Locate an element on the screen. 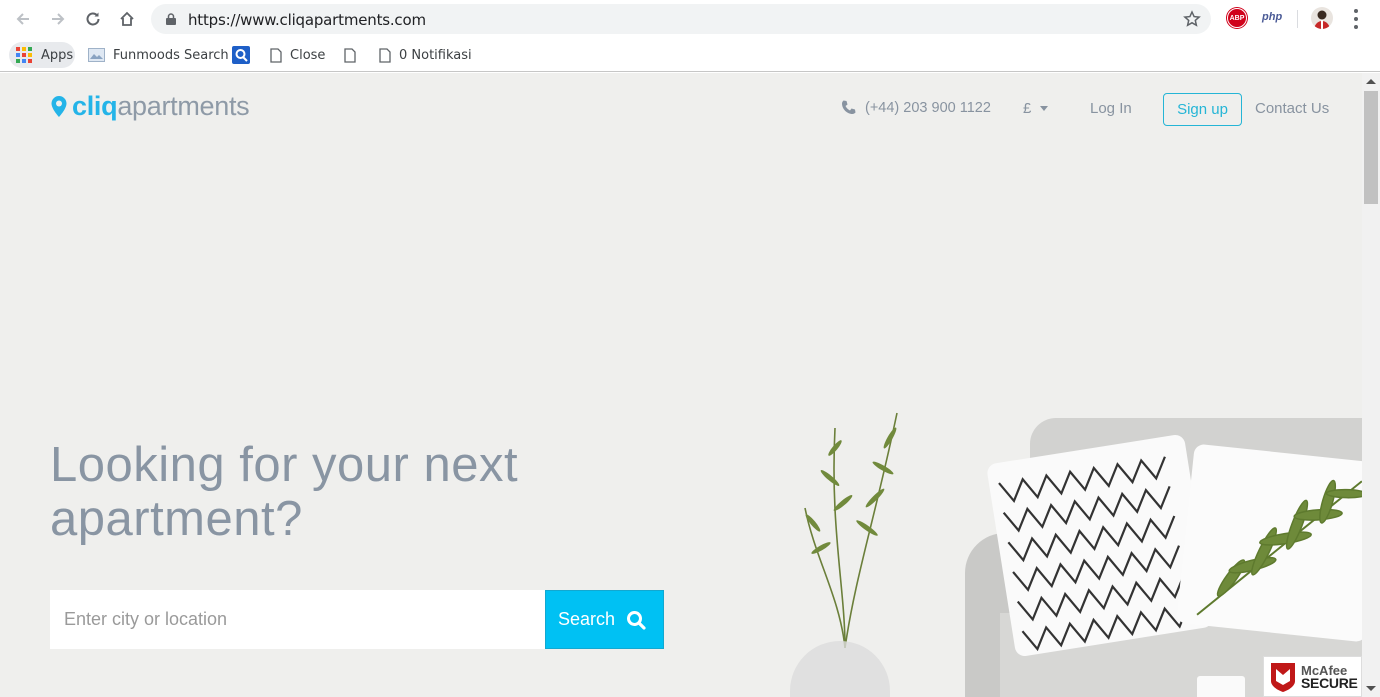 The height and width of the screenshot is (697, 1380). bookmark-notifikasi: 0 Notifikasi is located at coordinates (425, 55).